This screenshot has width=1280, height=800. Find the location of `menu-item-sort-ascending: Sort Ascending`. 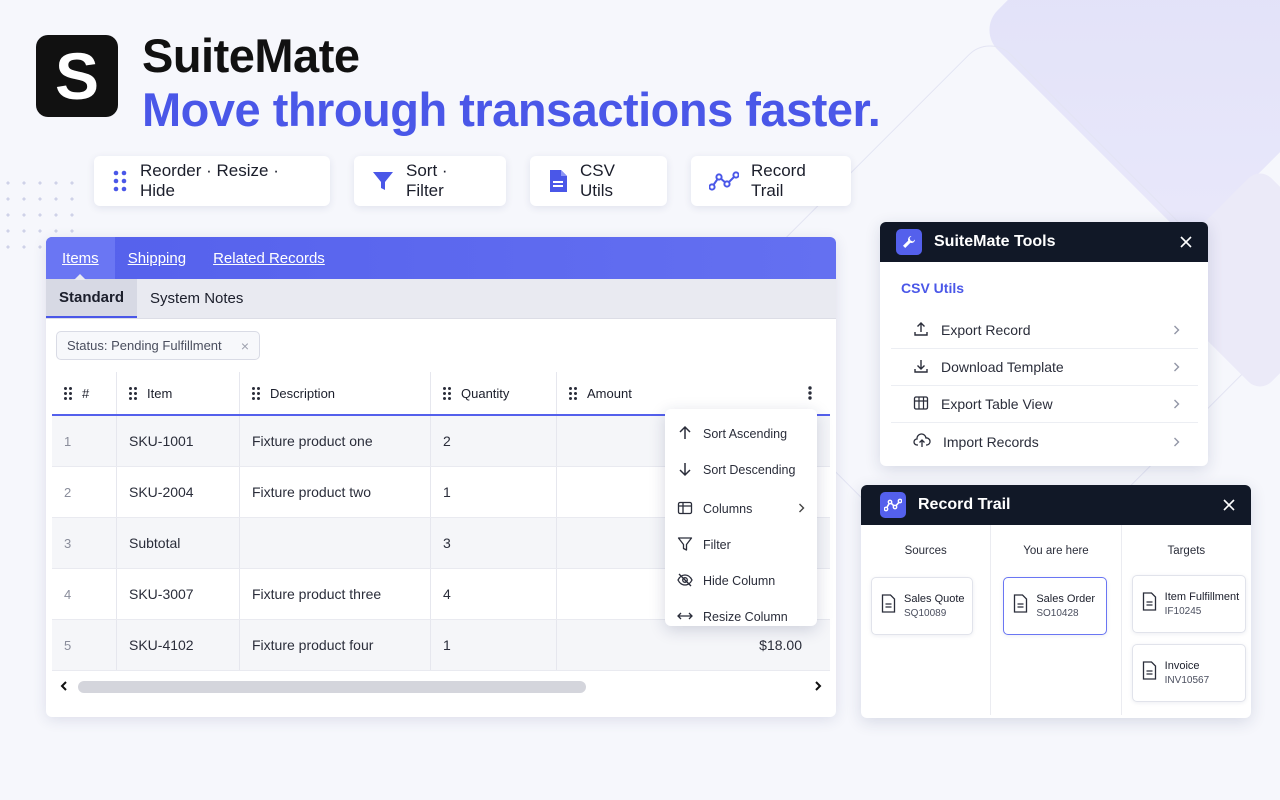

menu-item-sort-ascending: Sort Ascending is located at coordinates (741, 434).